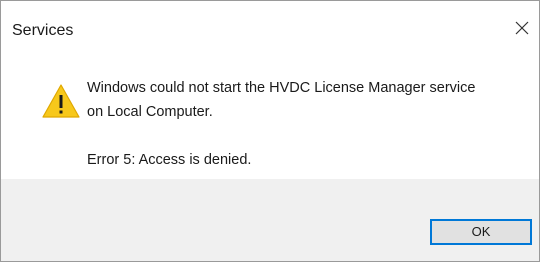 The image size is (540, 262). Describe the element at coordinates (481, 232) in the screenshot. I see `ok-button: OK` at that location.